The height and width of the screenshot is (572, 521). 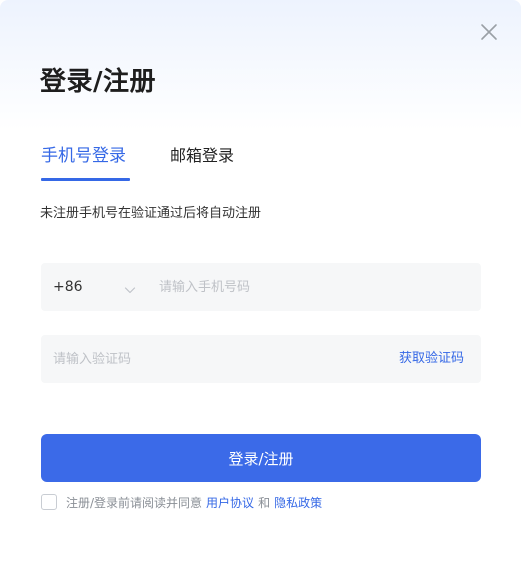 I want to click on phone-field: +86, so click(x=261, y=287).